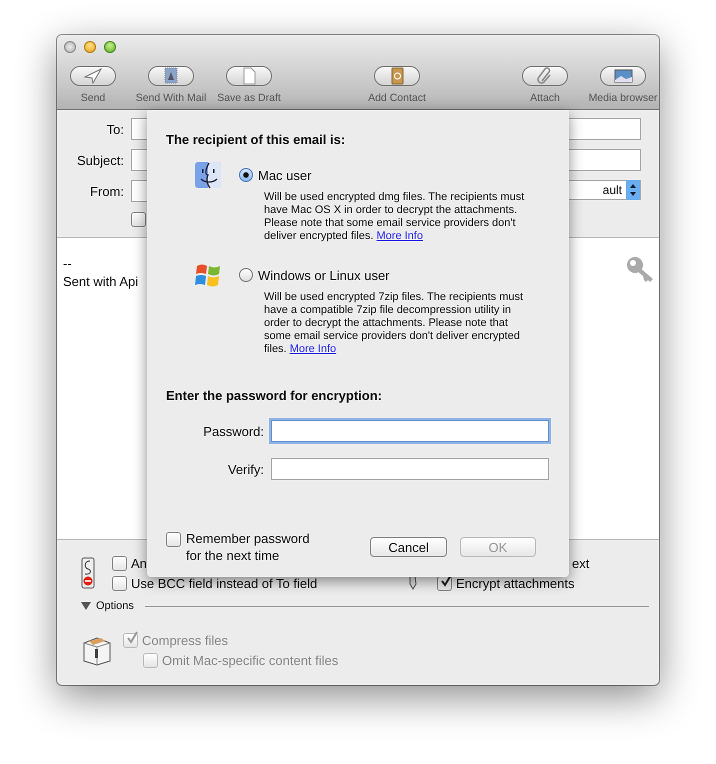 The height and width of the screenshot is (764, 716). Describe the element at coordinates (640, 270) in the screenshot. I see `key-icon` at that location.